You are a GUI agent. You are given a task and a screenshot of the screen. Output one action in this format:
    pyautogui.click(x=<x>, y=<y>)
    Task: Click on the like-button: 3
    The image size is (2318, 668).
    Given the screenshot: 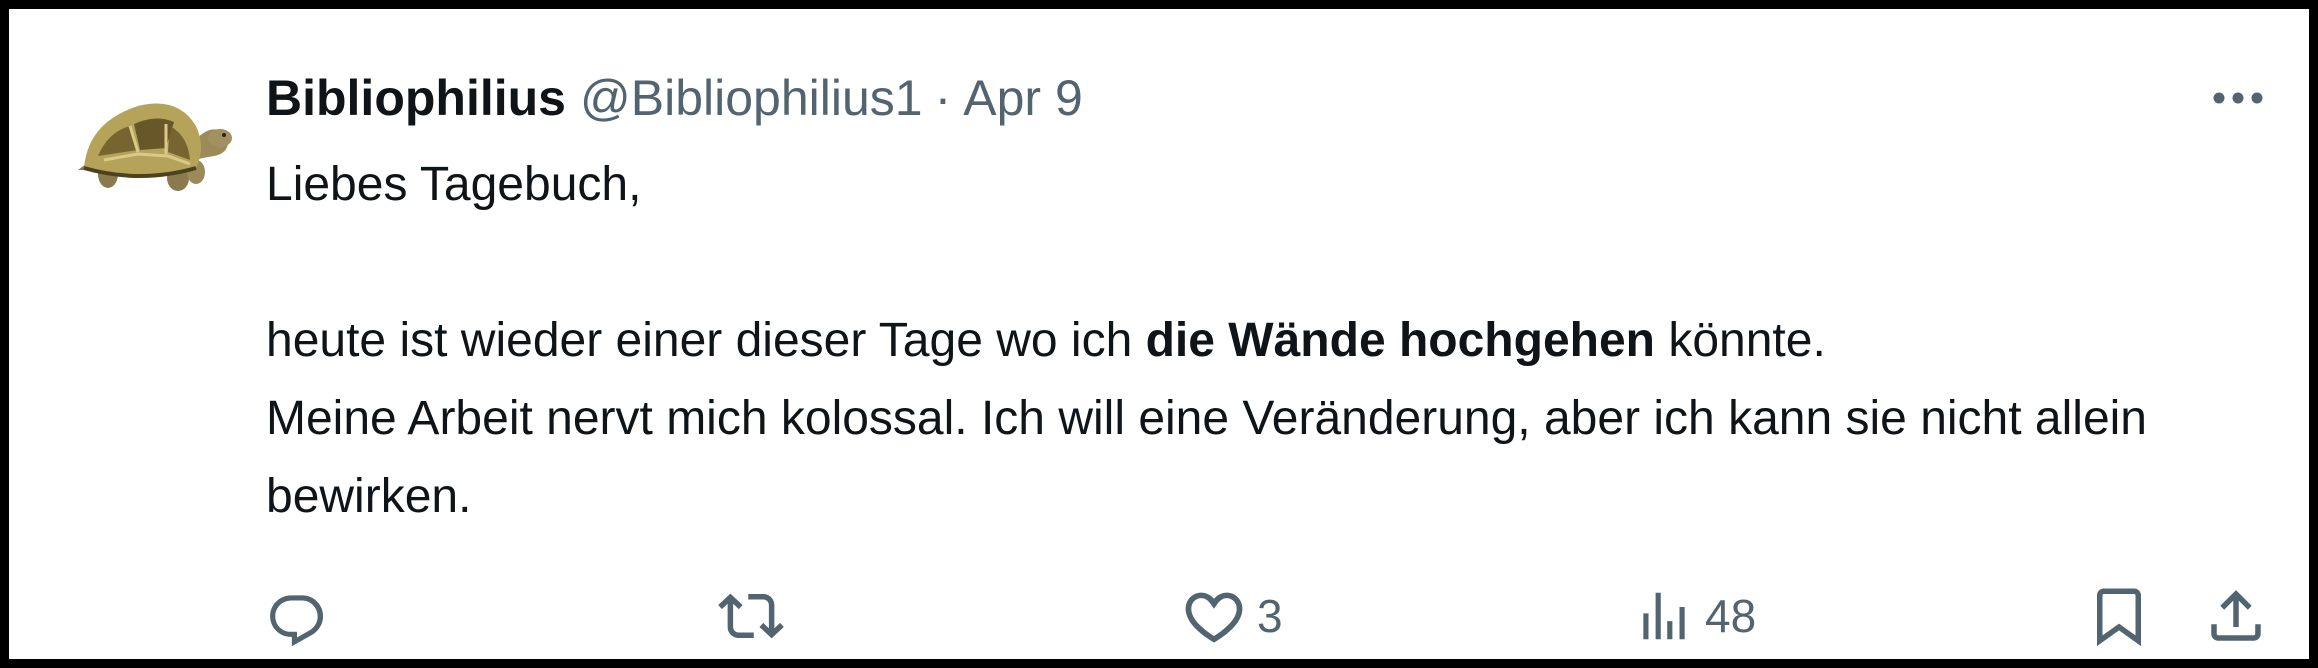 What is the action you would take?
    pyautogui.click(x=1232, y=616)
    